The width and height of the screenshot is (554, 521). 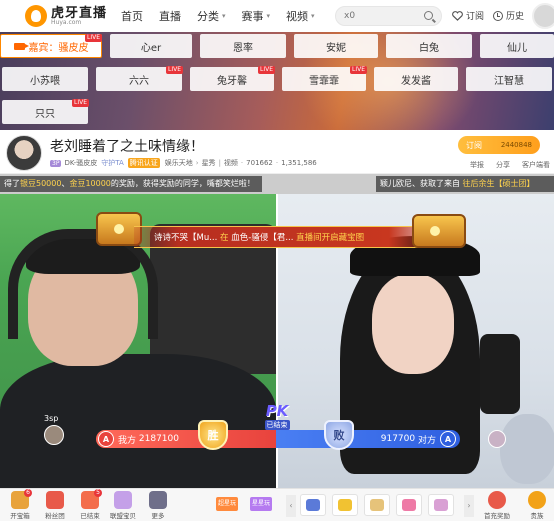 I want to click on room-chip: 发发酱, so click(x=416, y=79).